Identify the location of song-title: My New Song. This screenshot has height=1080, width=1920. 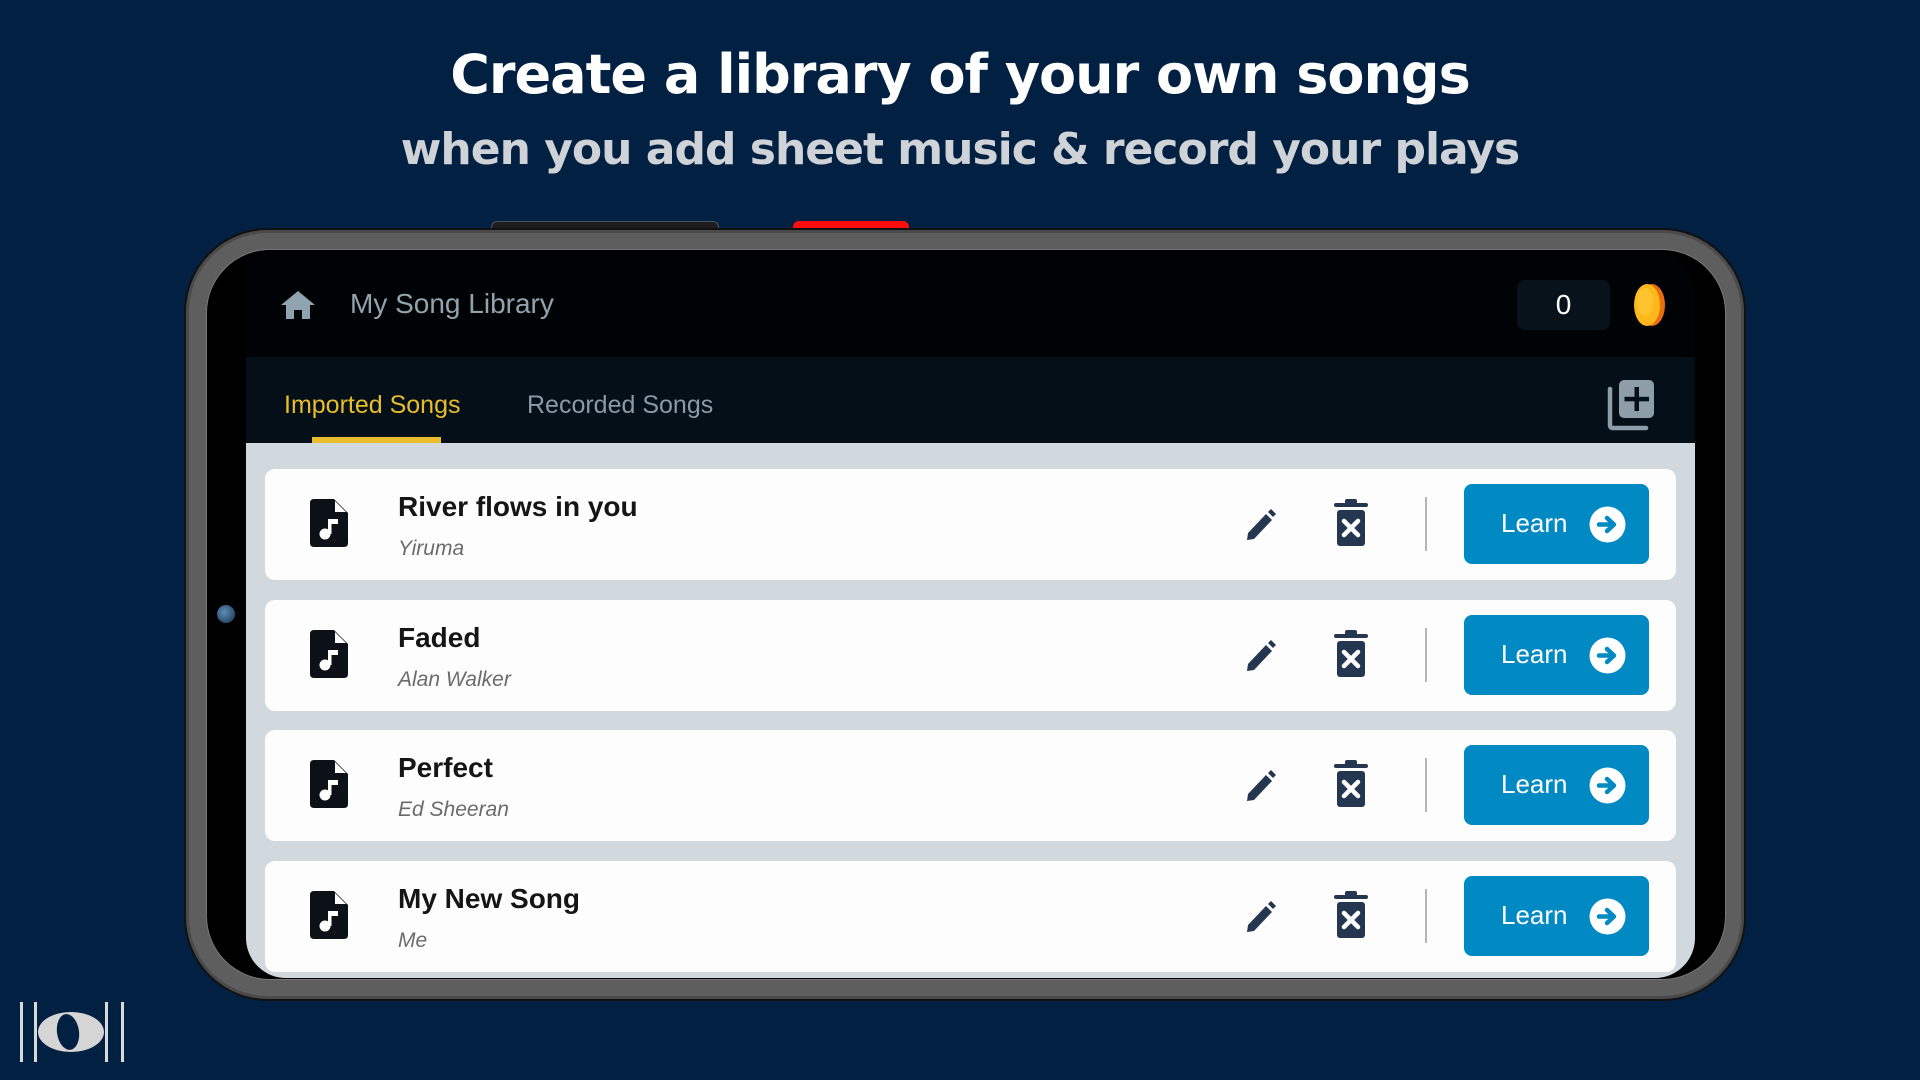
(489, 898).